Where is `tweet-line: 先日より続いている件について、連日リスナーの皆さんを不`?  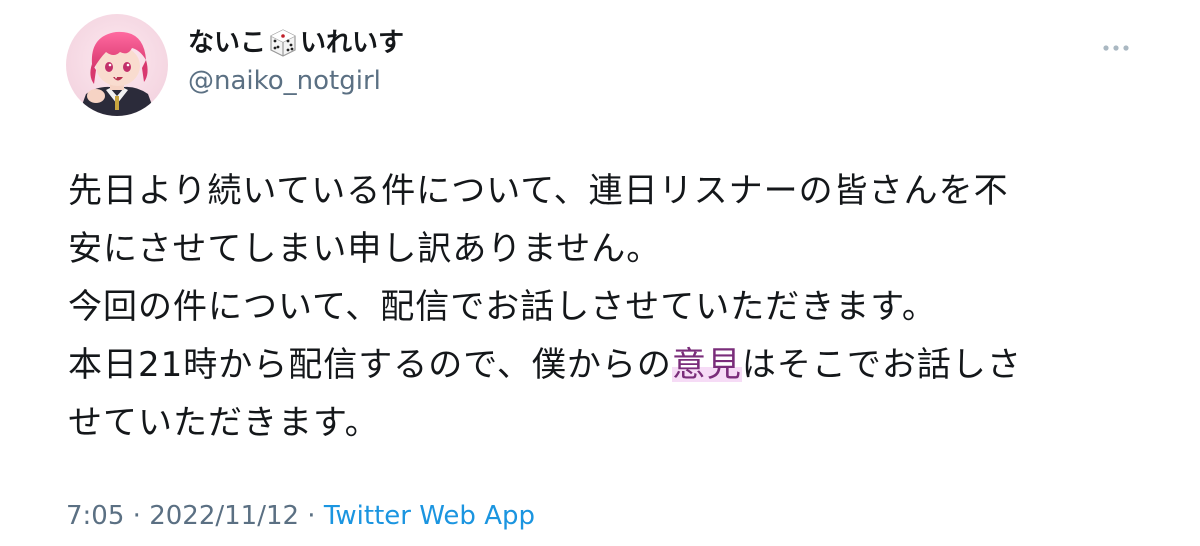 tweet-line: 先日より続いている件について、連日リスナーの皆さんを不 is located at coordinates (538, 191).